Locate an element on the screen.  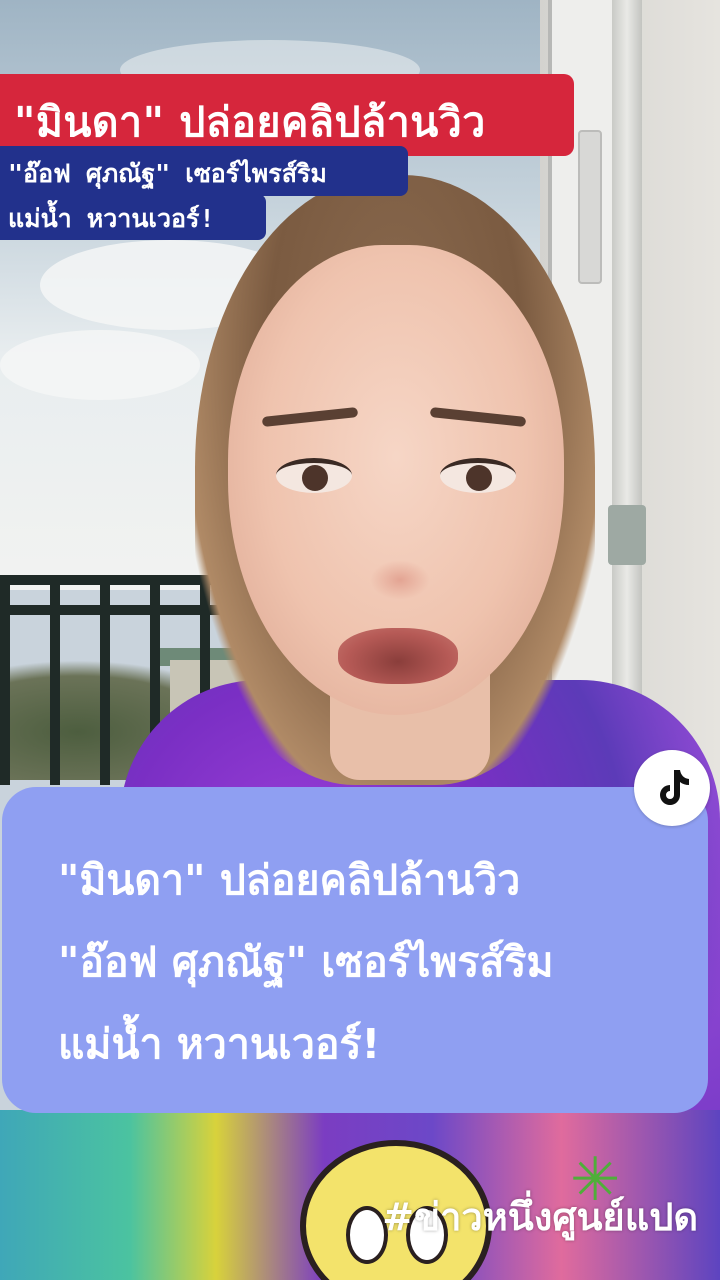
nose is located at coordinates (400, 580).